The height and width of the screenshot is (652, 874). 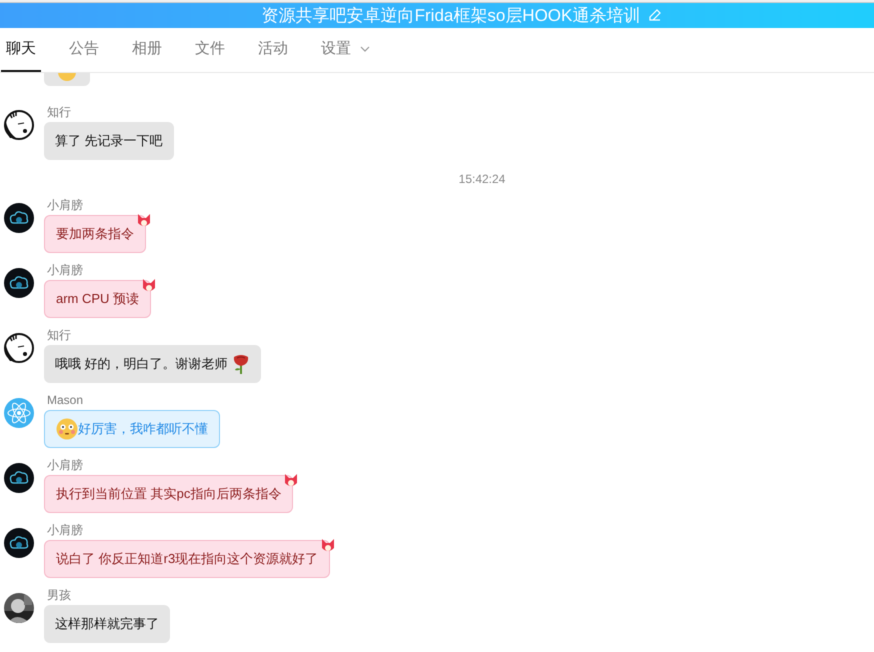 I want to click on rose-icon, so click(x=241, y=364).